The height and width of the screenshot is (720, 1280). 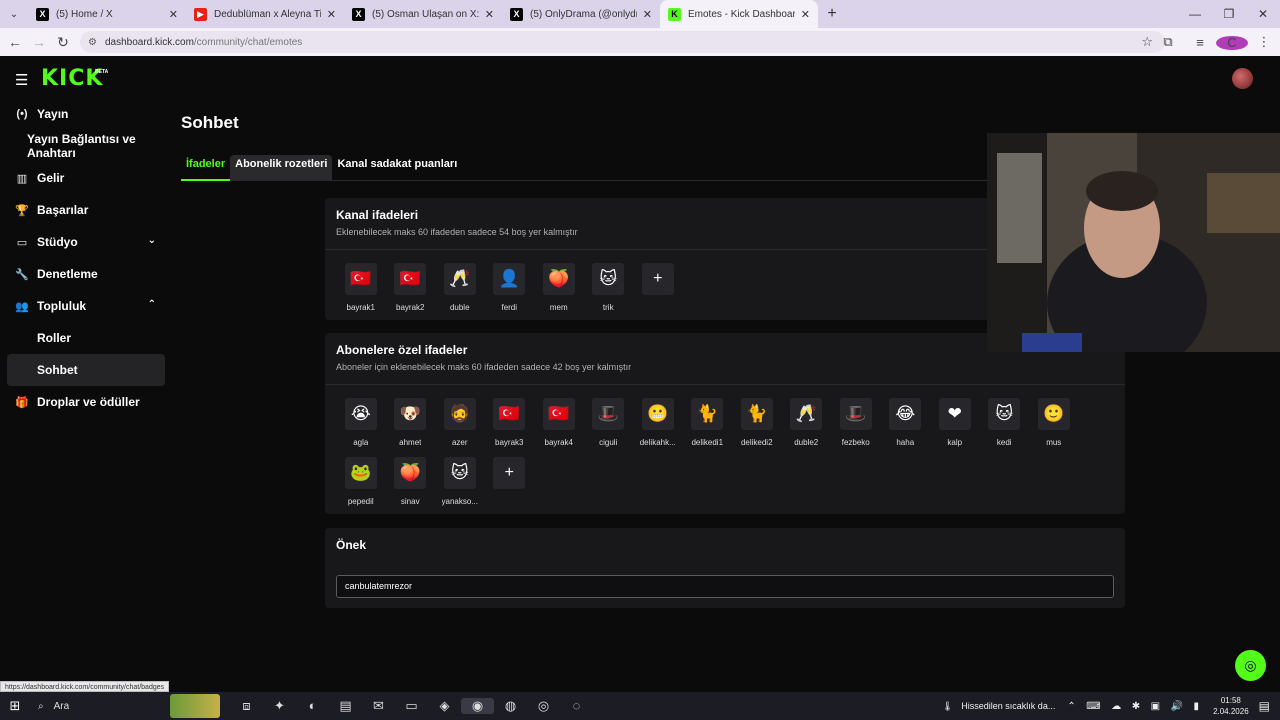 I want to click on emote-item: 🐈 delikedi2, so click(x=757, y=427).